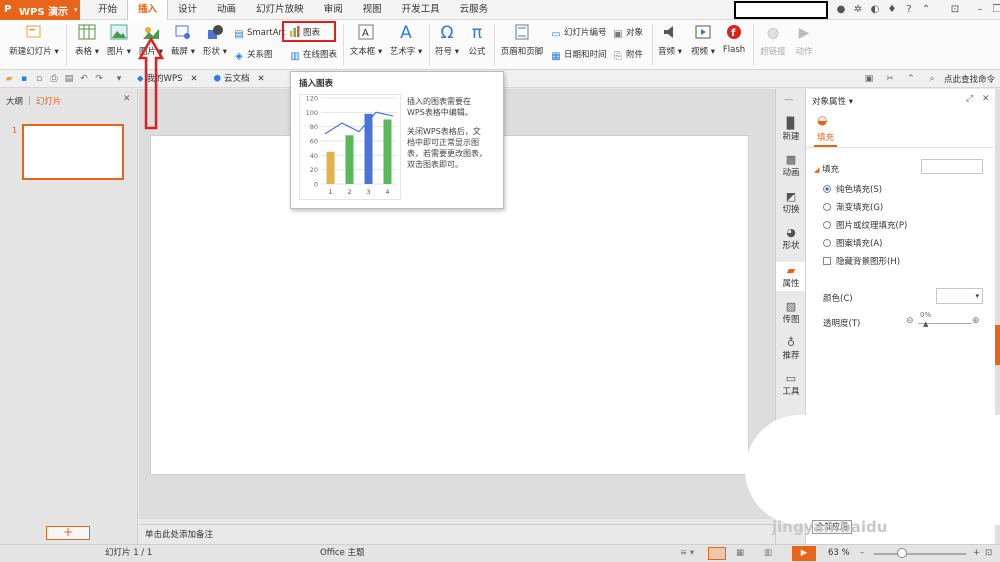 Image resolution: width=1000 pixels, height=562 pixels. Describe the element at coordinates (827, 225) in the screenshot. I see `radio-picture` at that location.